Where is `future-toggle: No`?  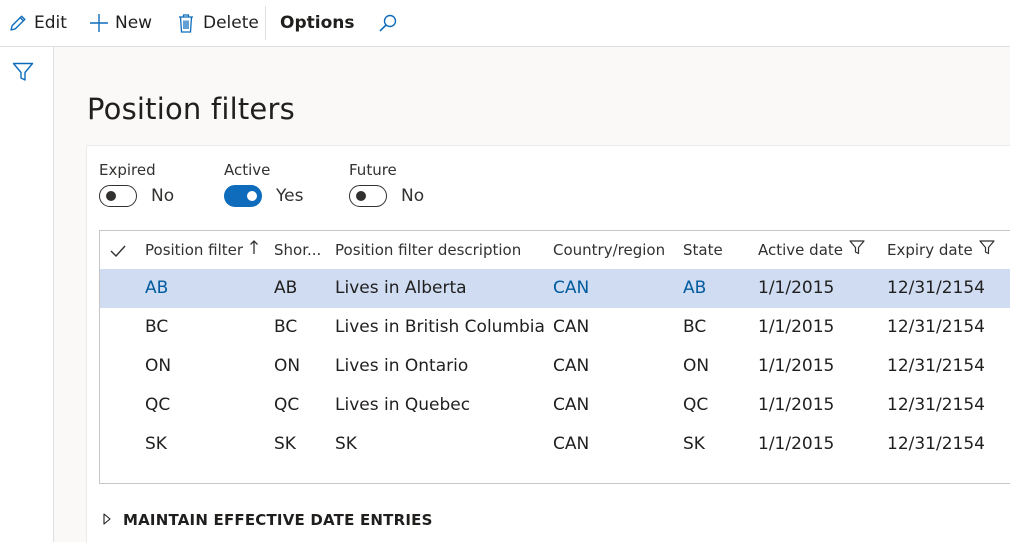
future-toggle: No is located at coordinates (386, 196).